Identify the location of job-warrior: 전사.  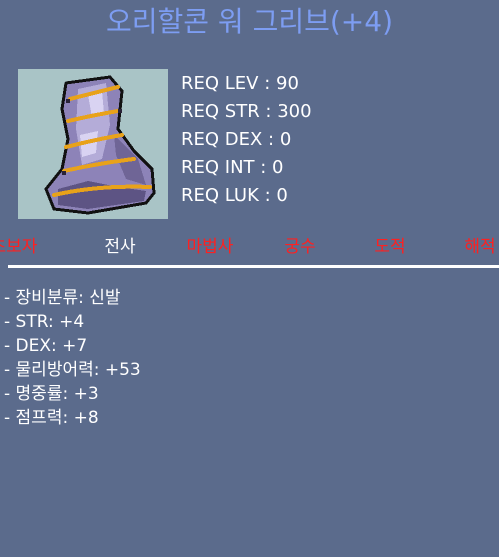
(120, 247).